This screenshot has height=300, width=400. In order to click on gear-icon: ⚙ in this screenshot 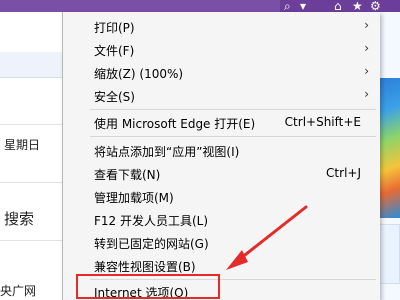, I will do `click(375, 6)`.